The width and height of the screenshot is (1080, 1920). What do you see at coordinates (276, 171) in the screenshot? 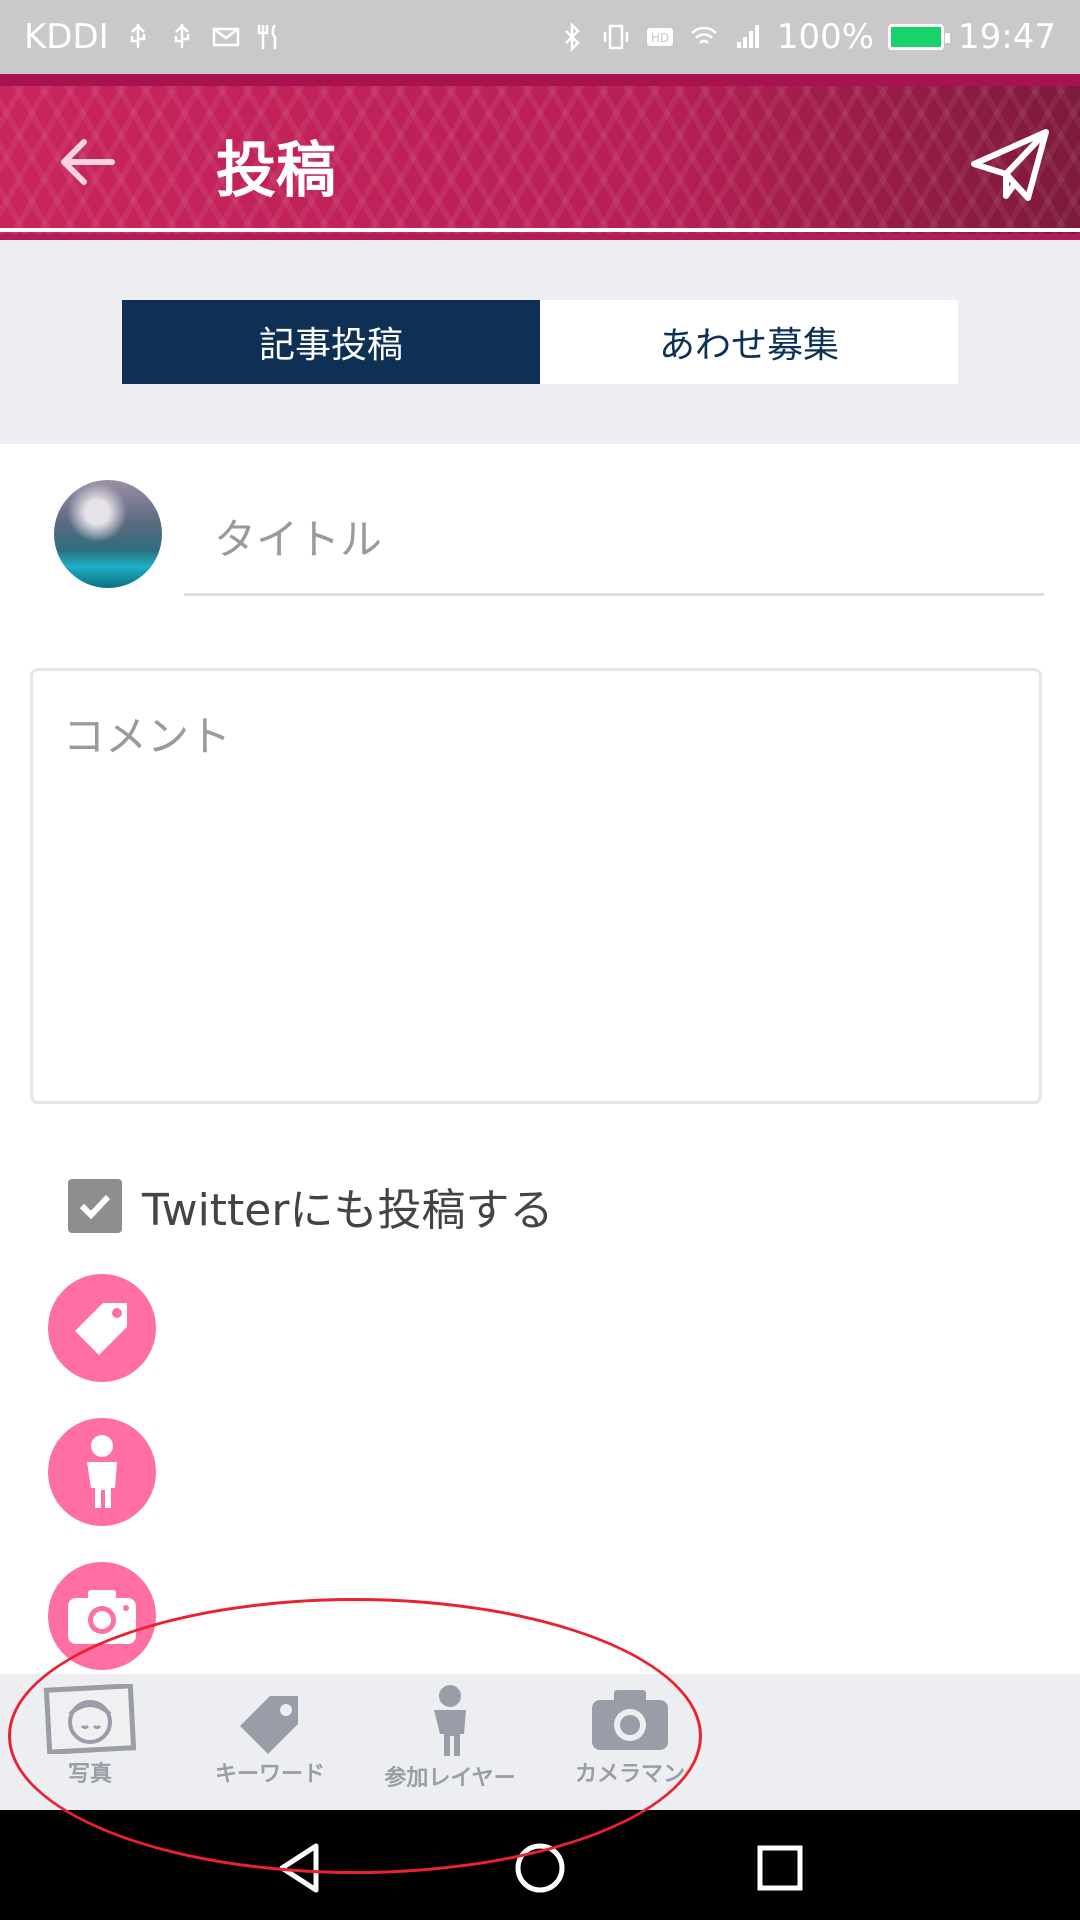
I see `page-title: 投稿` at bounding box center [276, 171].